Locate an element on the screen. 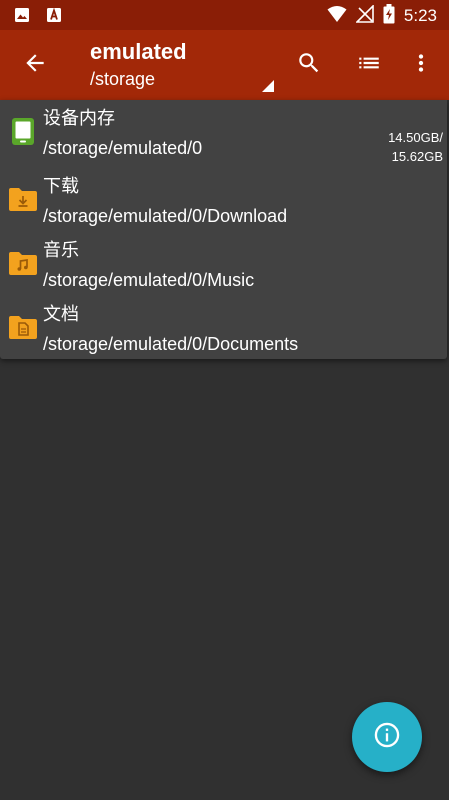  path-title-block: emulated /storage is located at coordinates (138, 65).